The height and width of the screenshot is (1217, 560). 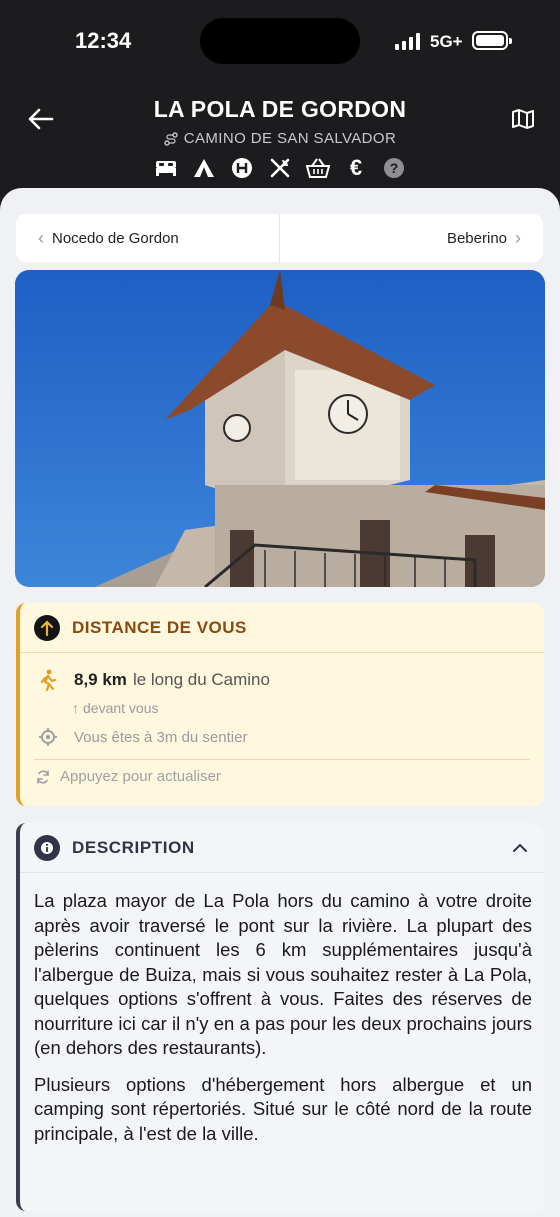 What do you see at coordinates (282, 848) in the screenshot?
I see `description-card-header: DESCRIPTION` at bounding box center [282, 848].